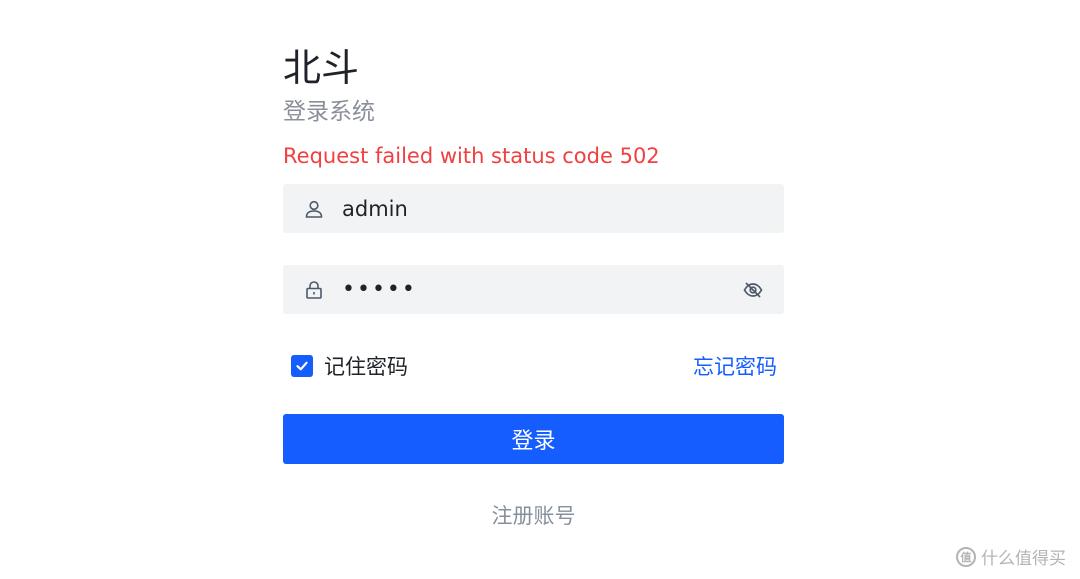  What do you see at coordinates (471, 156) in the screenshot?
I see `error-message: Request failed with status code 502` at bounding box center [471, 156].